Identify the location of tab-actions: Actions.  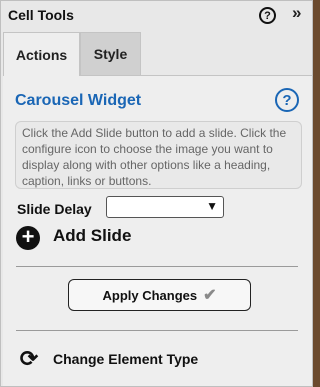
(41, 54).